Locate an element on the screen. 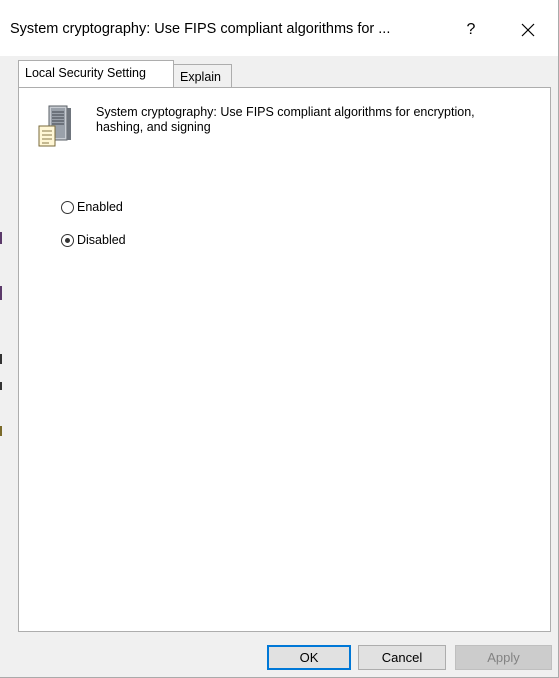  disabled-label: Disabled is located at coordinates (101, 240).